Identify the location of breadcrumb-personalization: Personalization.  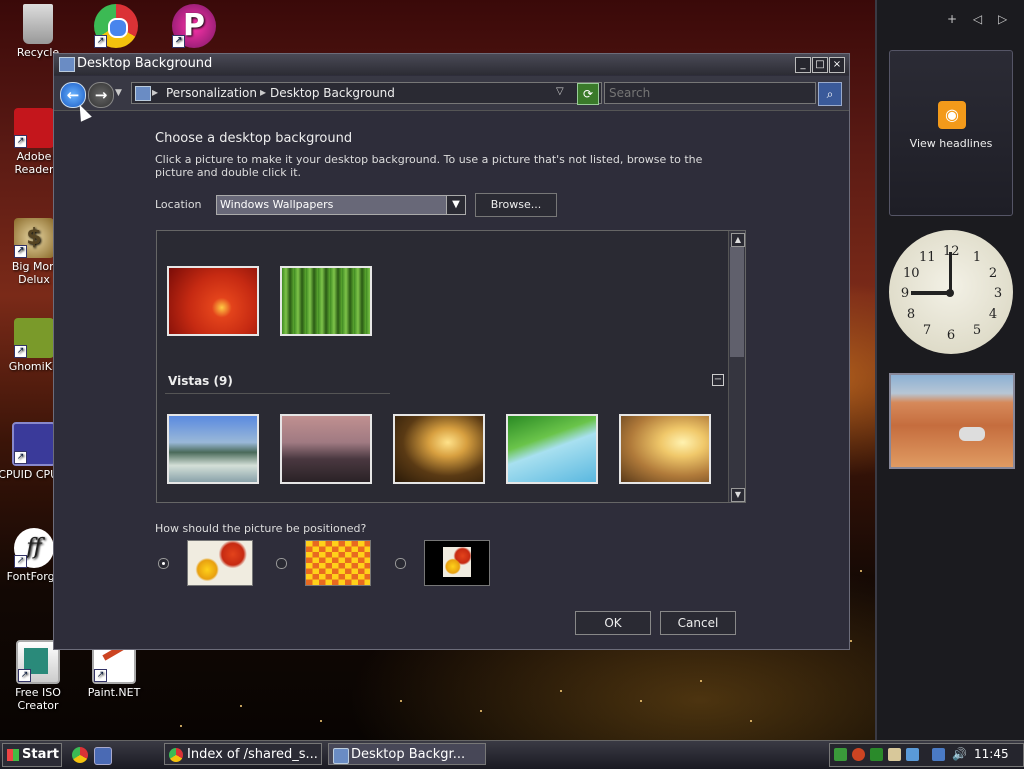
(211, 93).